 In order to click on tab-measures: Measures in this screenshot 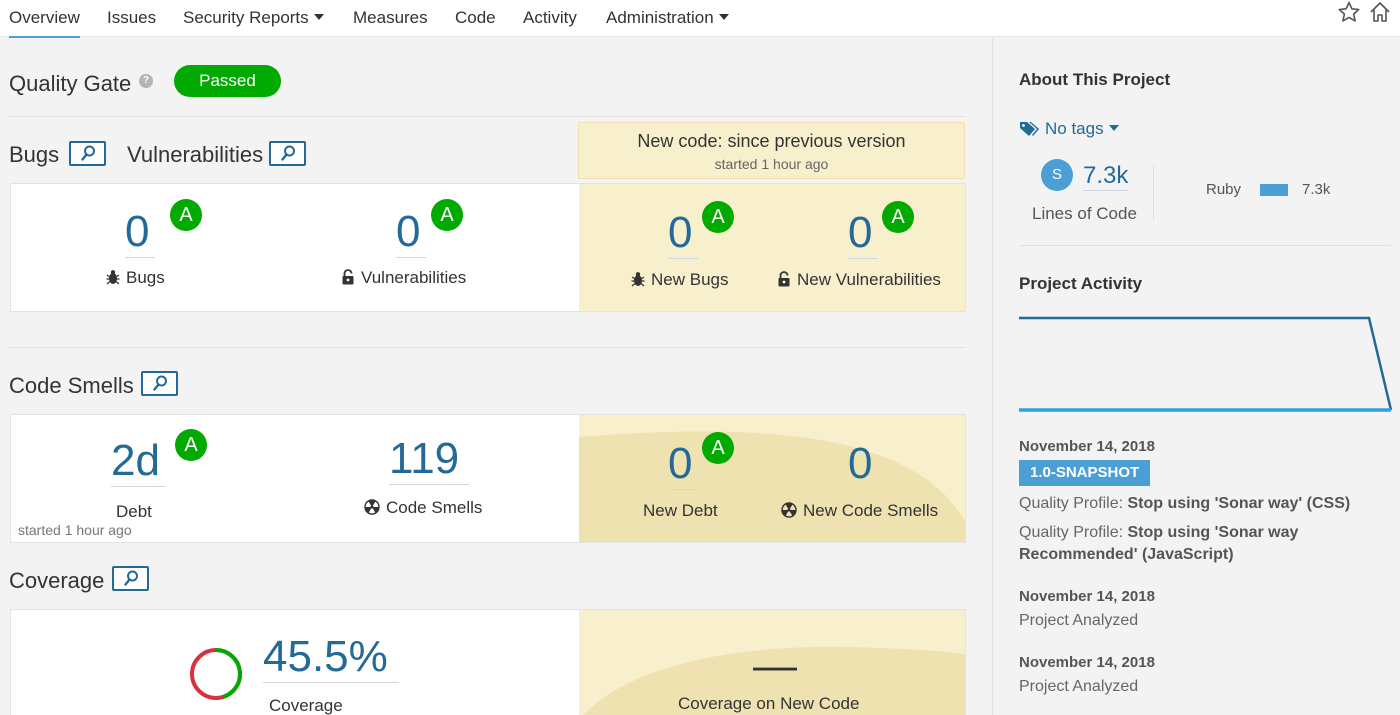, I will do `click(390, 18)`.